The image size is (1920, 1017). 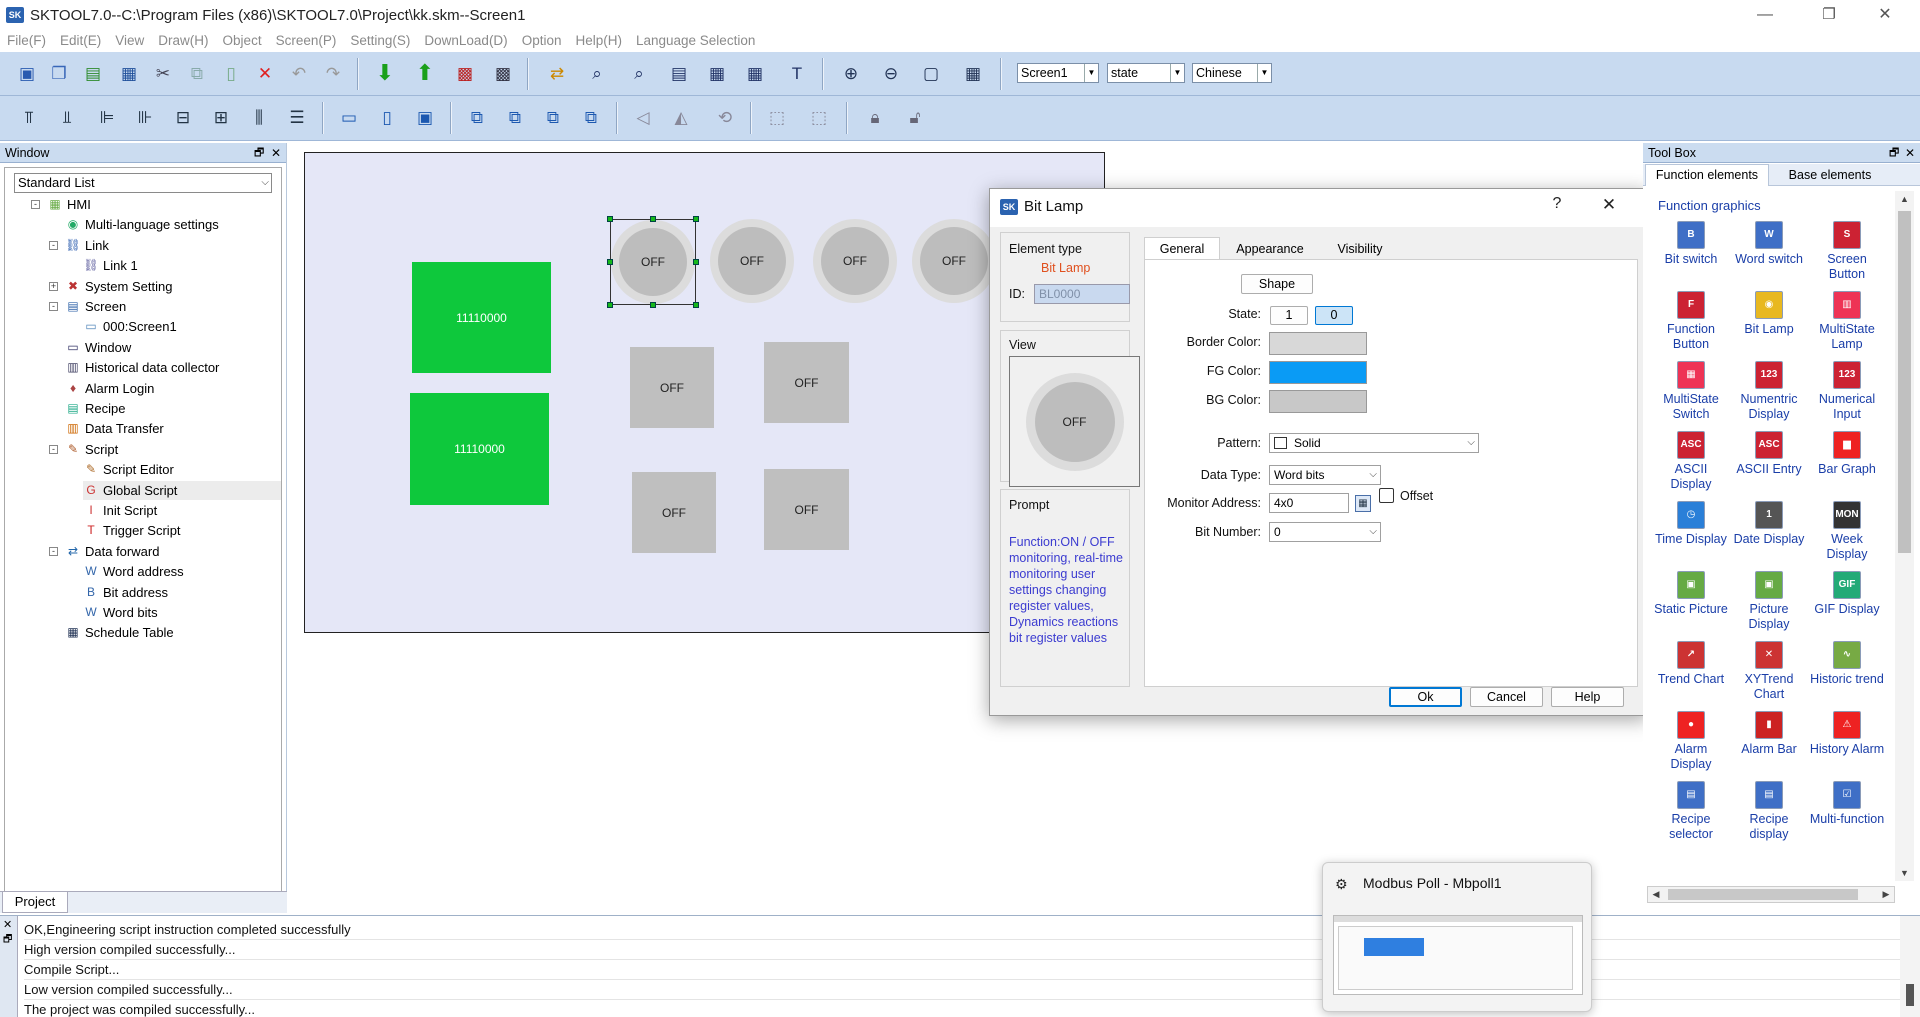 I want to click on toolbox-item: ▆ Bar Graph, so click(x=1847, y=454).